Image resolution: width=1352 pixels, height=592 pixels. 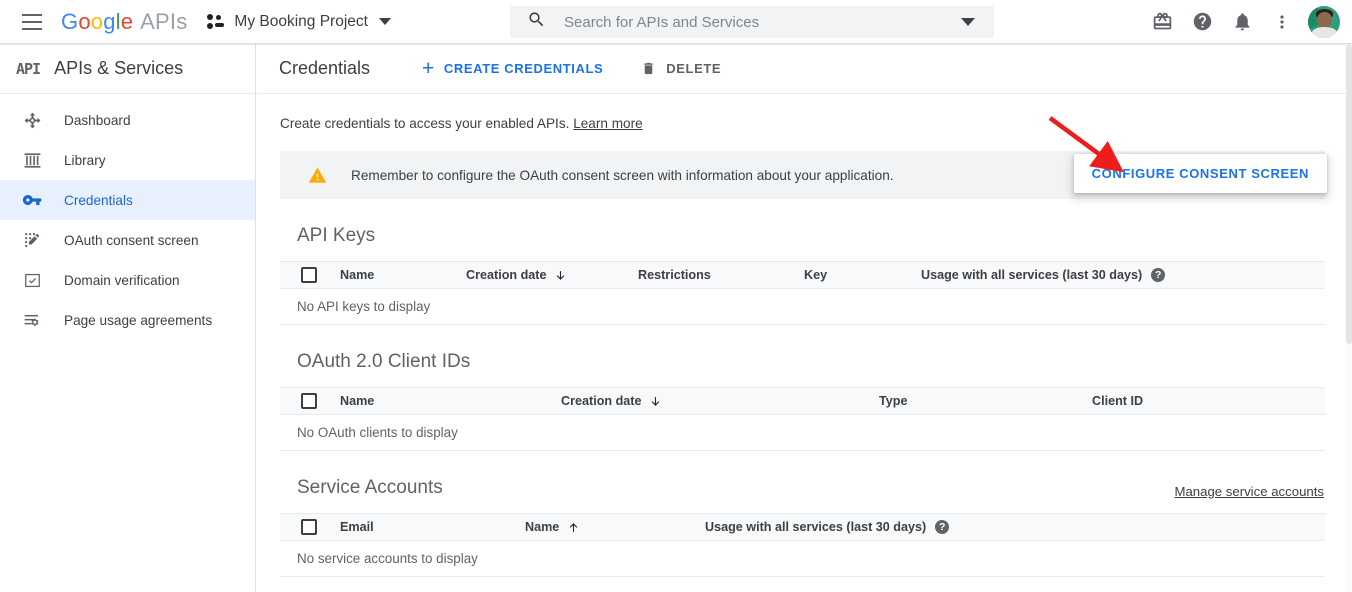 I want to click on learn-more-link: Learn more, so click(x=608, y=123).